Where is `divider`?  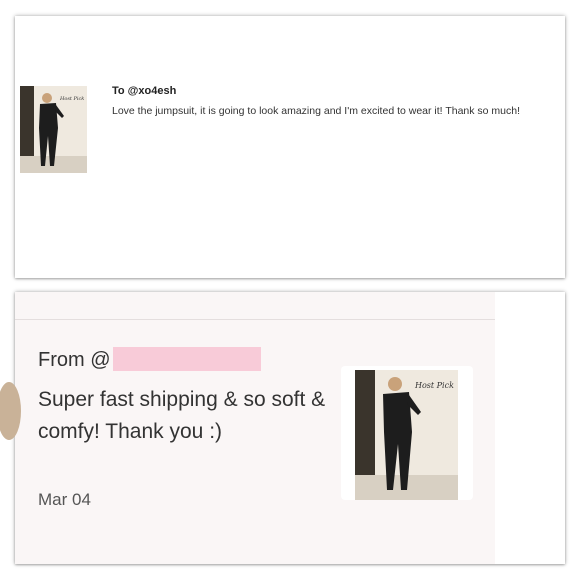
divider is located at coordinates (255, 319).